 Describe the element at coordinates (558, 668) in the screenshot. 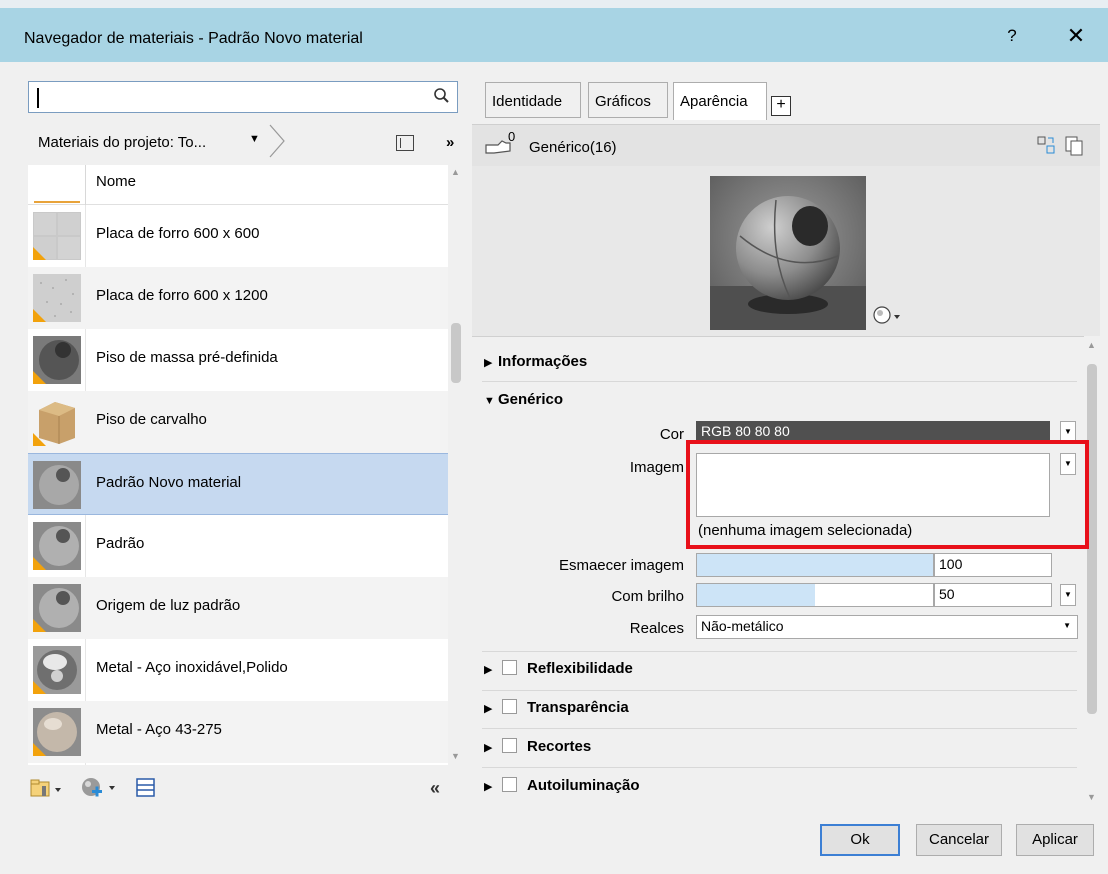

I see `section-reflexibilidade: ▶ Reflexibilidade` at that location.